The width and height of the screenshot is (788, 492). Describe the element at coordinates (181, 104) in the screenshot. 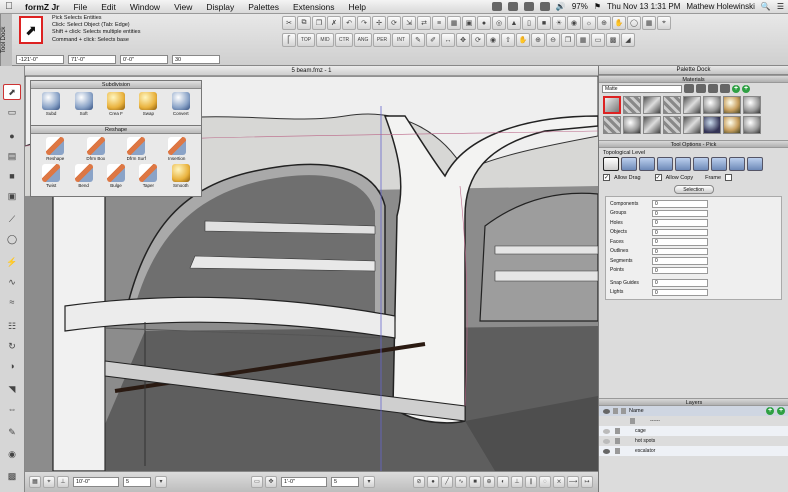

I see `convert-tool: Convert` at that location.